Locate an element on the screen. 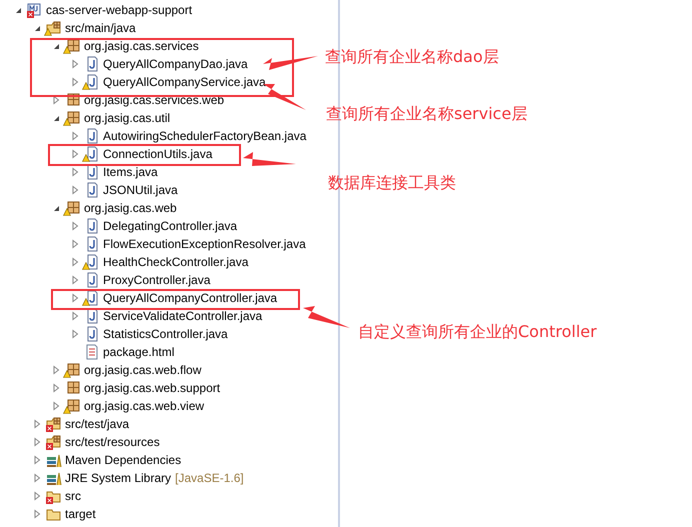 Image resolution: width=692 pixels, height=527 pixels. tree-item: org.jasig.cas.util is located at coordinates (127, 118).